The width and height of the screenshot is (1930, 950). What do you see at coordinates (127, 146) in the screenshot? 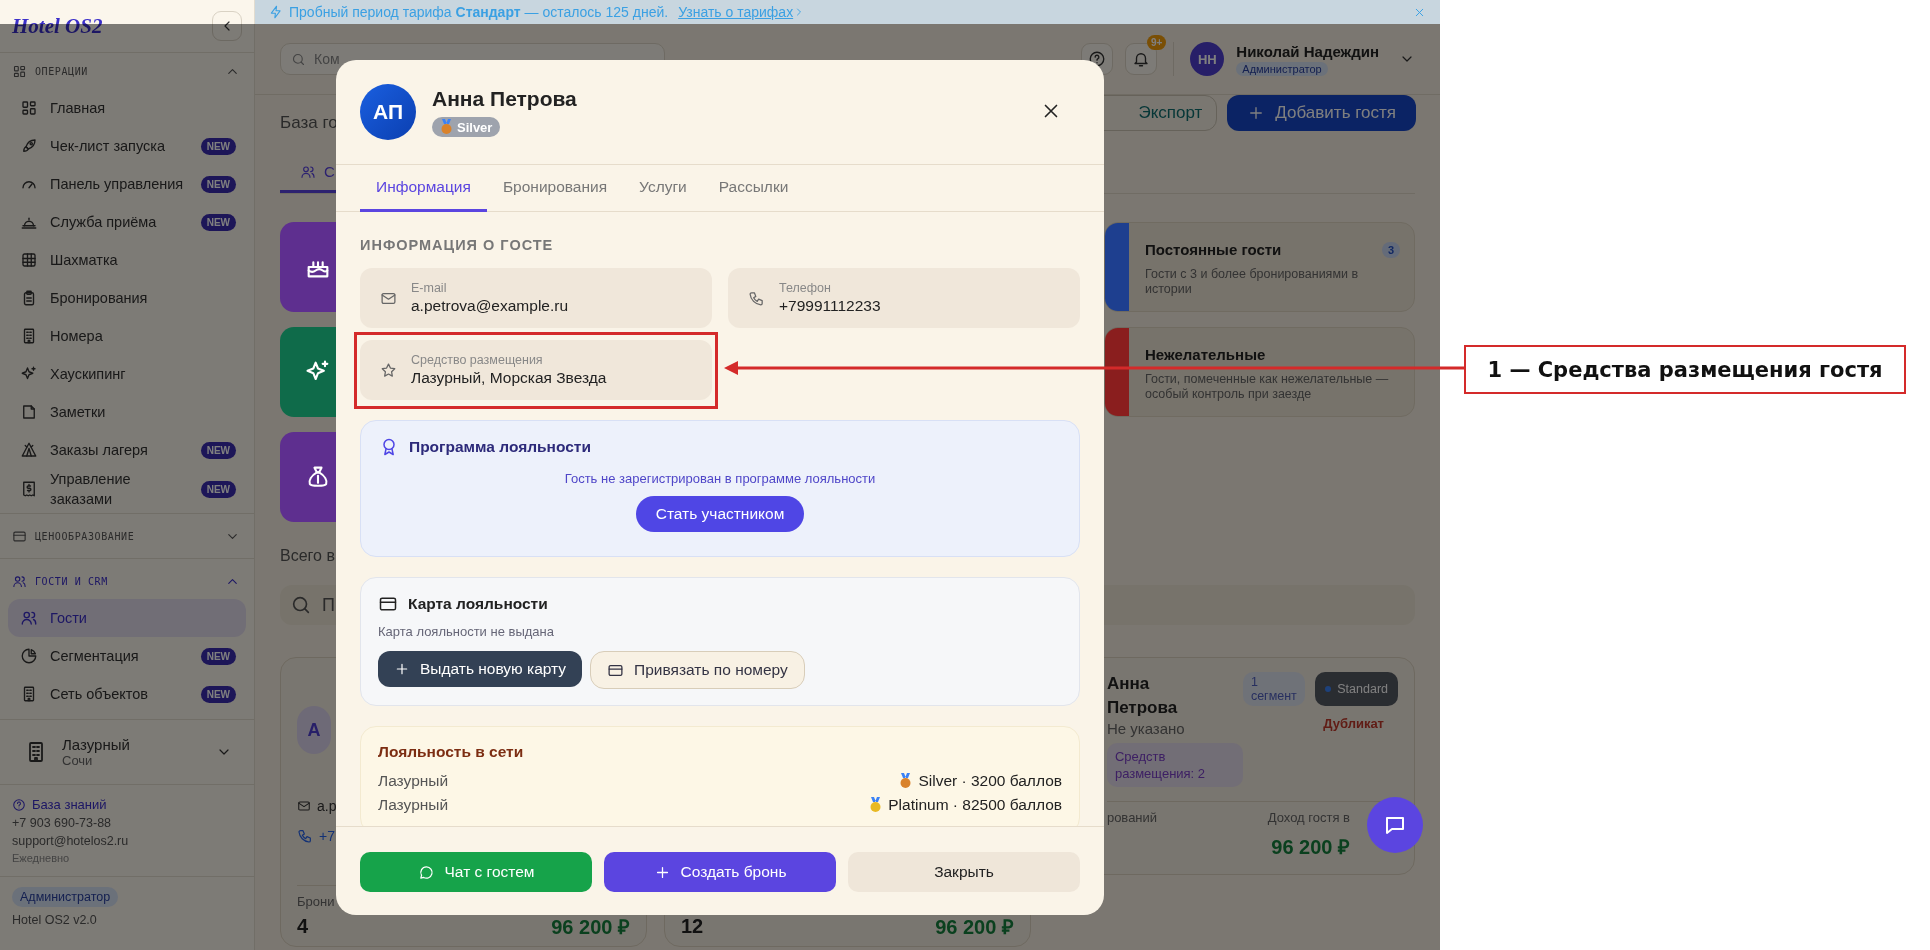
I see `nav-item: Чек-лист запуска NEW` at bounding box center [127, 146].